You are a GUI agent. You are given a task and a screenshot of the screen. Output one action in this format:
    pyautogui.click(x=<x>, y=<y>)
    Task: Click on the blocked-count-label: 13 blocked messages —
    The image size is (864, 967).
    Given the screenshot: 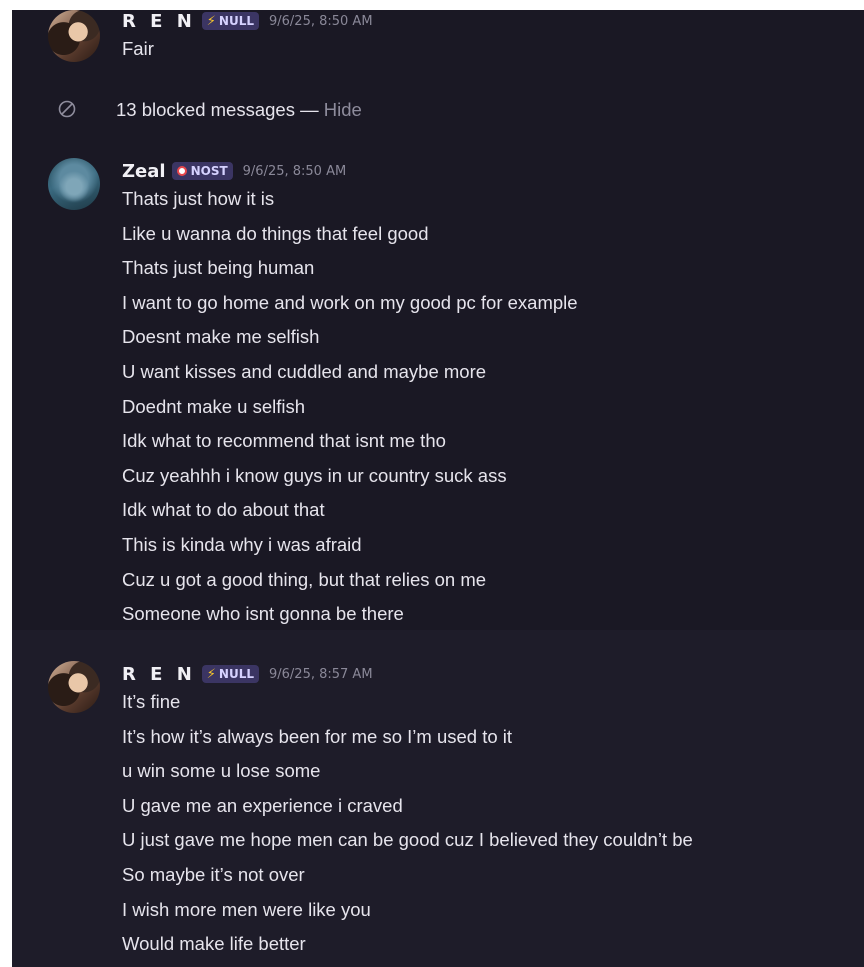 What is the action you would take?
    pyautogui.click(x=220, y=109)
    